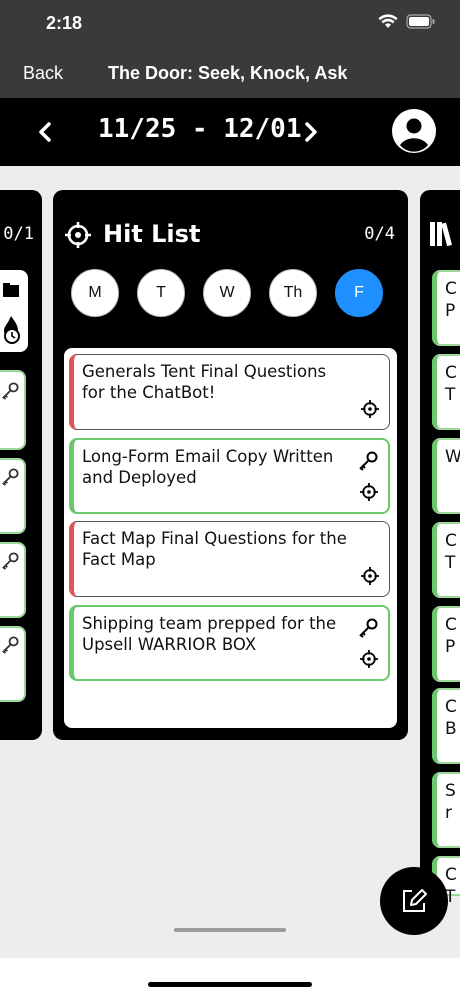 Image resolution: width=460 pixels, height=996 pixels. Describe the element at coordinates (293, 293) in the screenshot. I see `day-thursday: Th` at that location.